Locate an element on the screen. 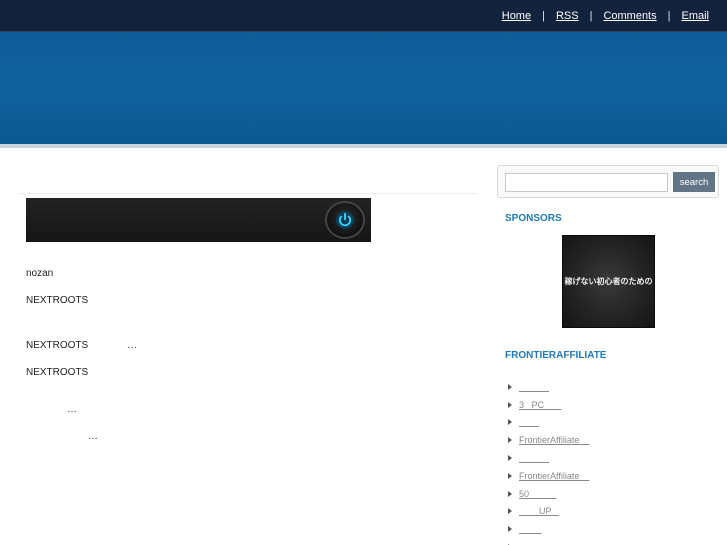 The image size is (727, 545). top-nav: Home | RSS | Comments | Email is located at coordinates (605, 16).